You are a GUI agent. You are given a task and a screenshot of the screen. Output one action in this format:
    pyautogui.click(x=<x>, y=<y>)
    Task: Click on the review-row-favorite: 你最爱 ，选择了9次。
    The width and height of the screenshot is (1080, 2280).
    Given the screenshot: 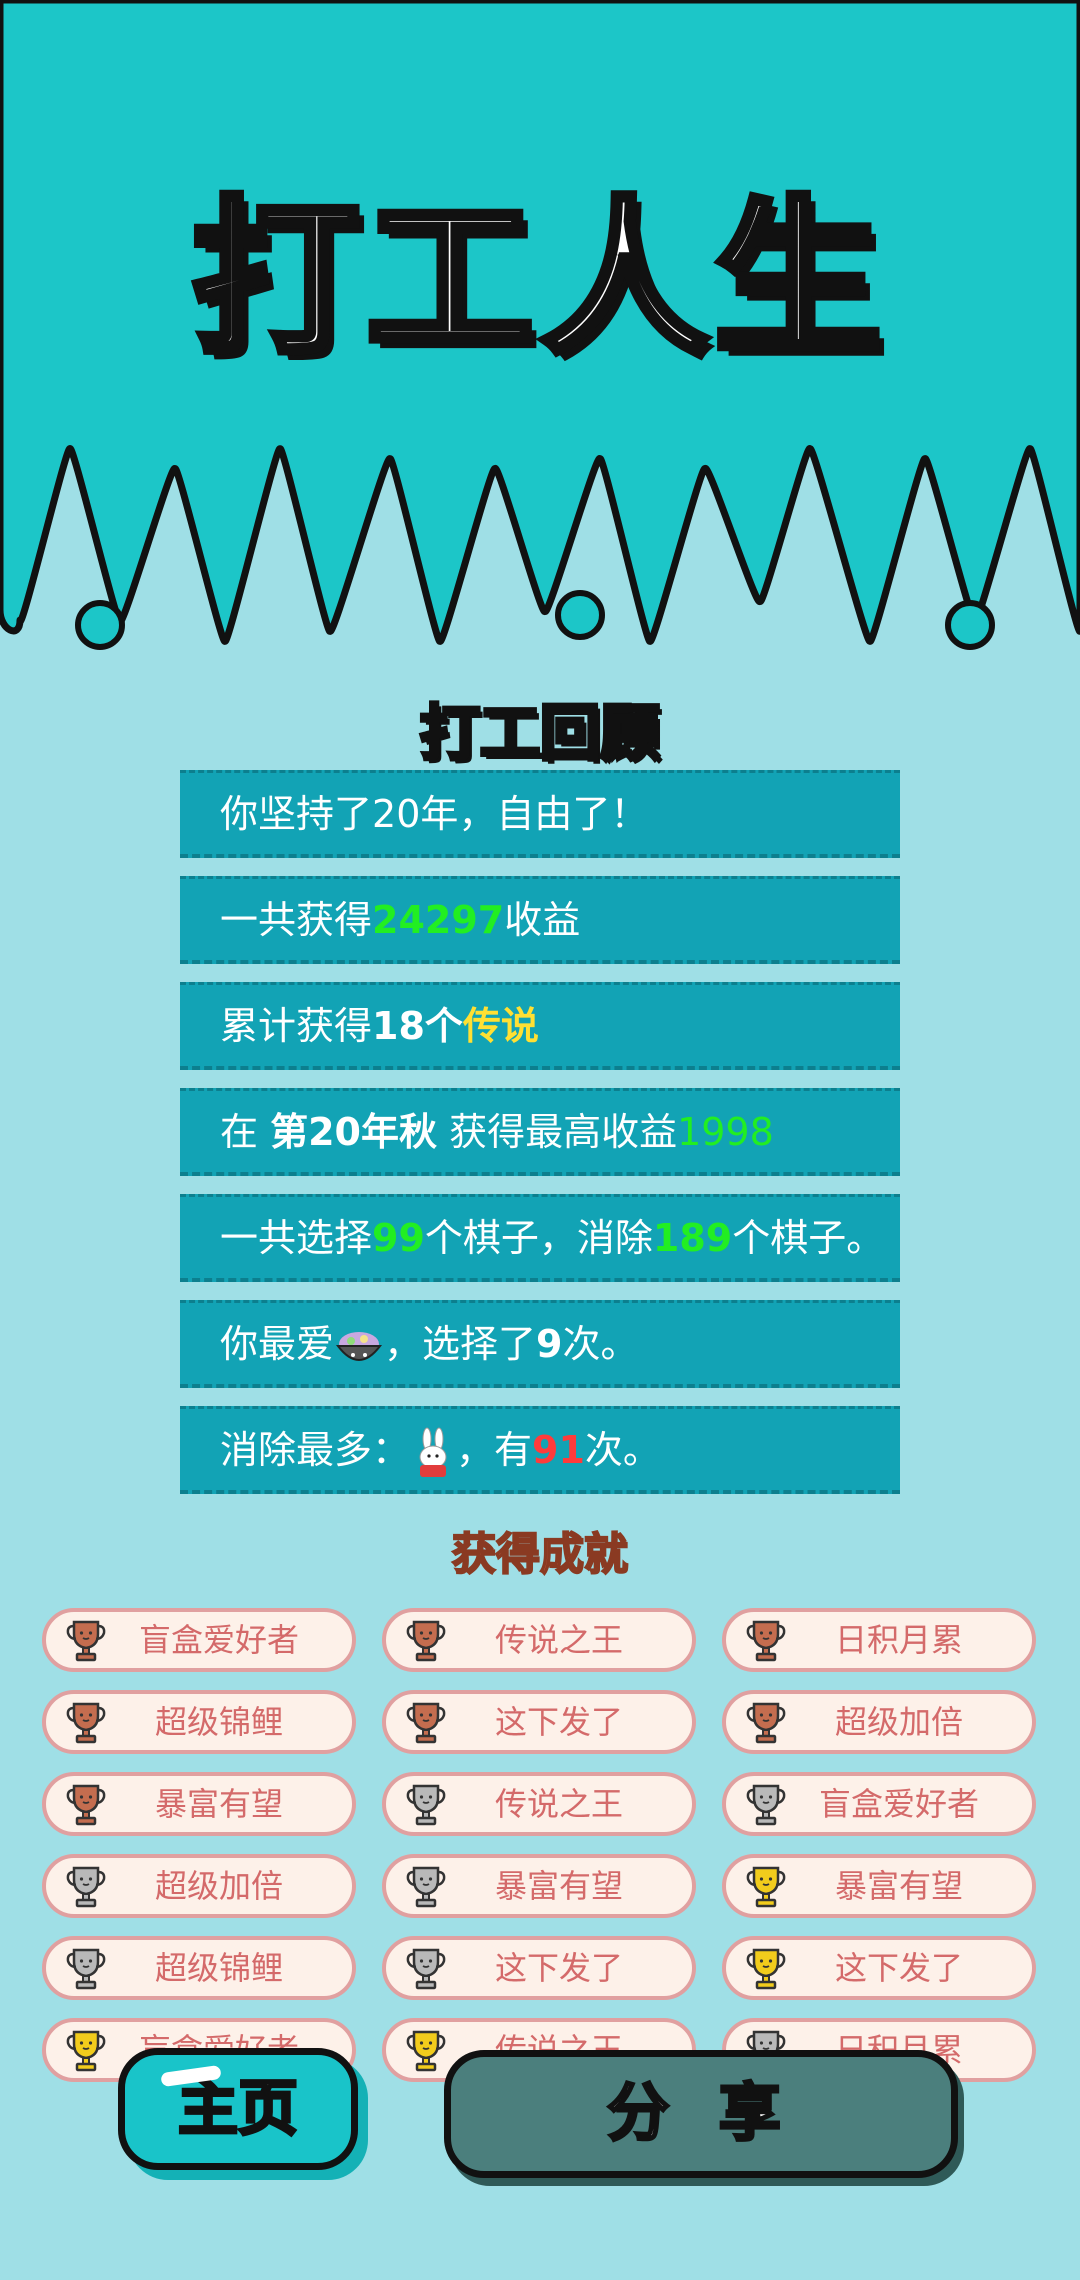 What is the action you would take?
    pyautogui.click(x=540, y=1344)
    